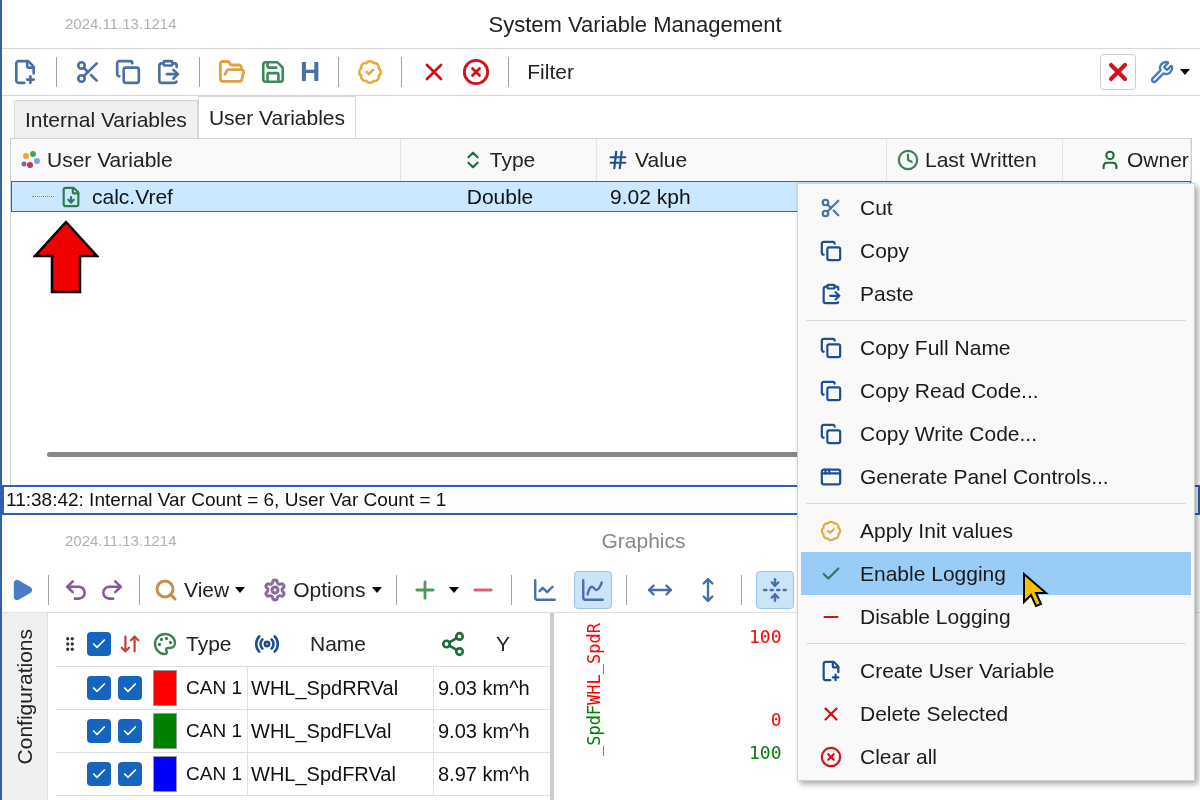 This screenshot has width=1200, height=800. What do you see at coordinates (661, 160) in the screenshot?
I see `column-header: Value` at bounding box center [661, 160].